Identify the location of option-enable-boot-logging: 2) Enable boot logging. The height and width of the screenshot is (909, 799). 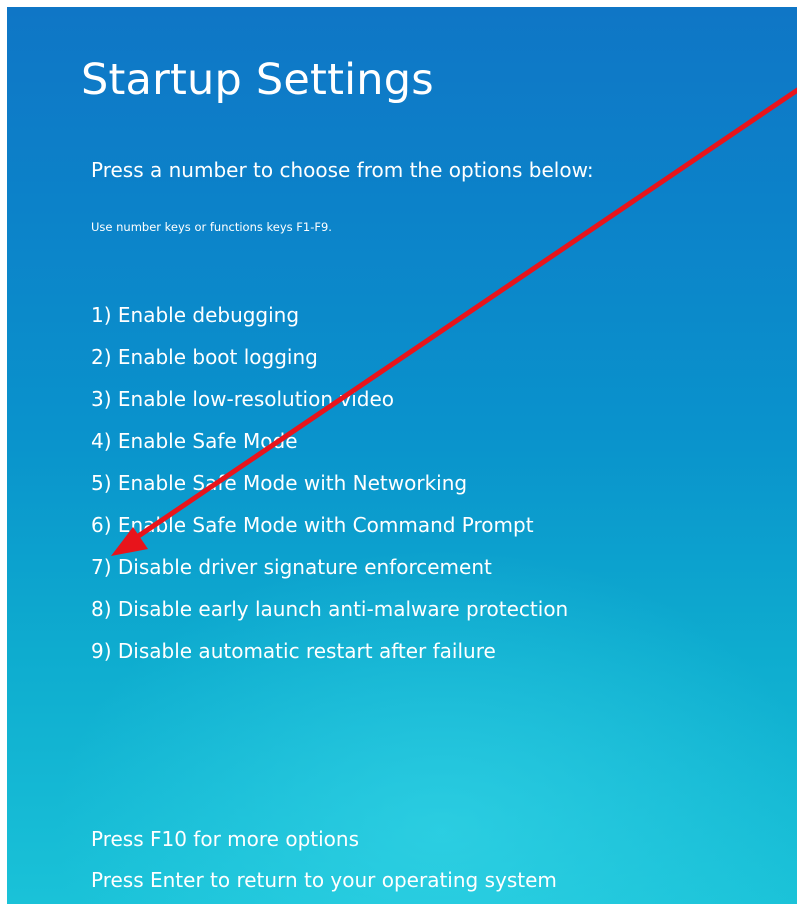
(329, 357).